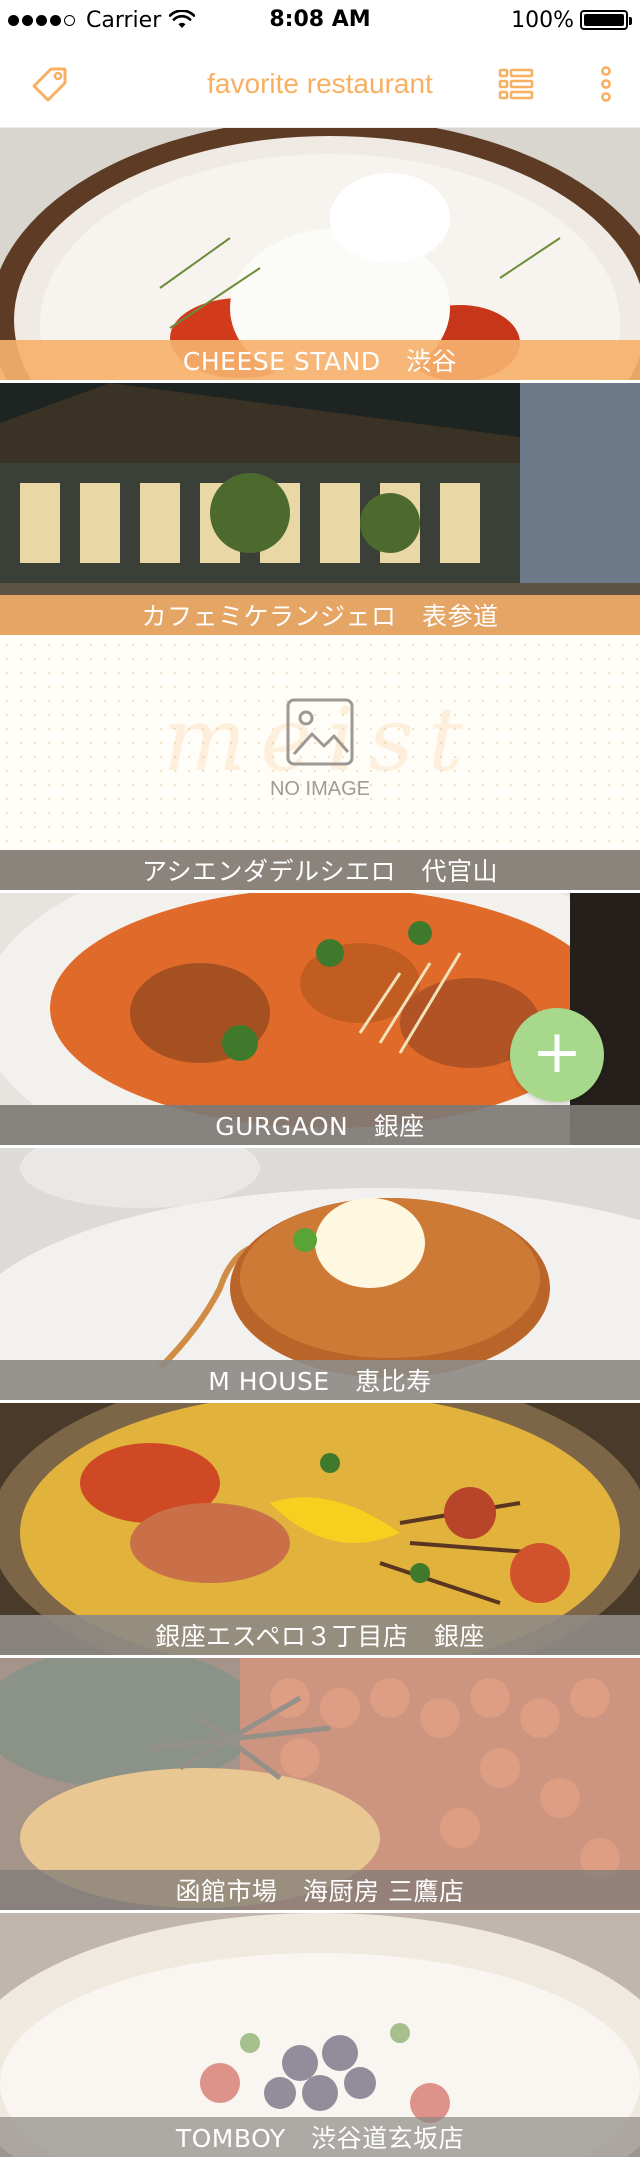 The image size is (640, 2157). What do you see at coordinates (320, 254) in the screenshot?
I see `restaurant-card: CHEESE STAND 渋谷` at bounding box center [320, 254].